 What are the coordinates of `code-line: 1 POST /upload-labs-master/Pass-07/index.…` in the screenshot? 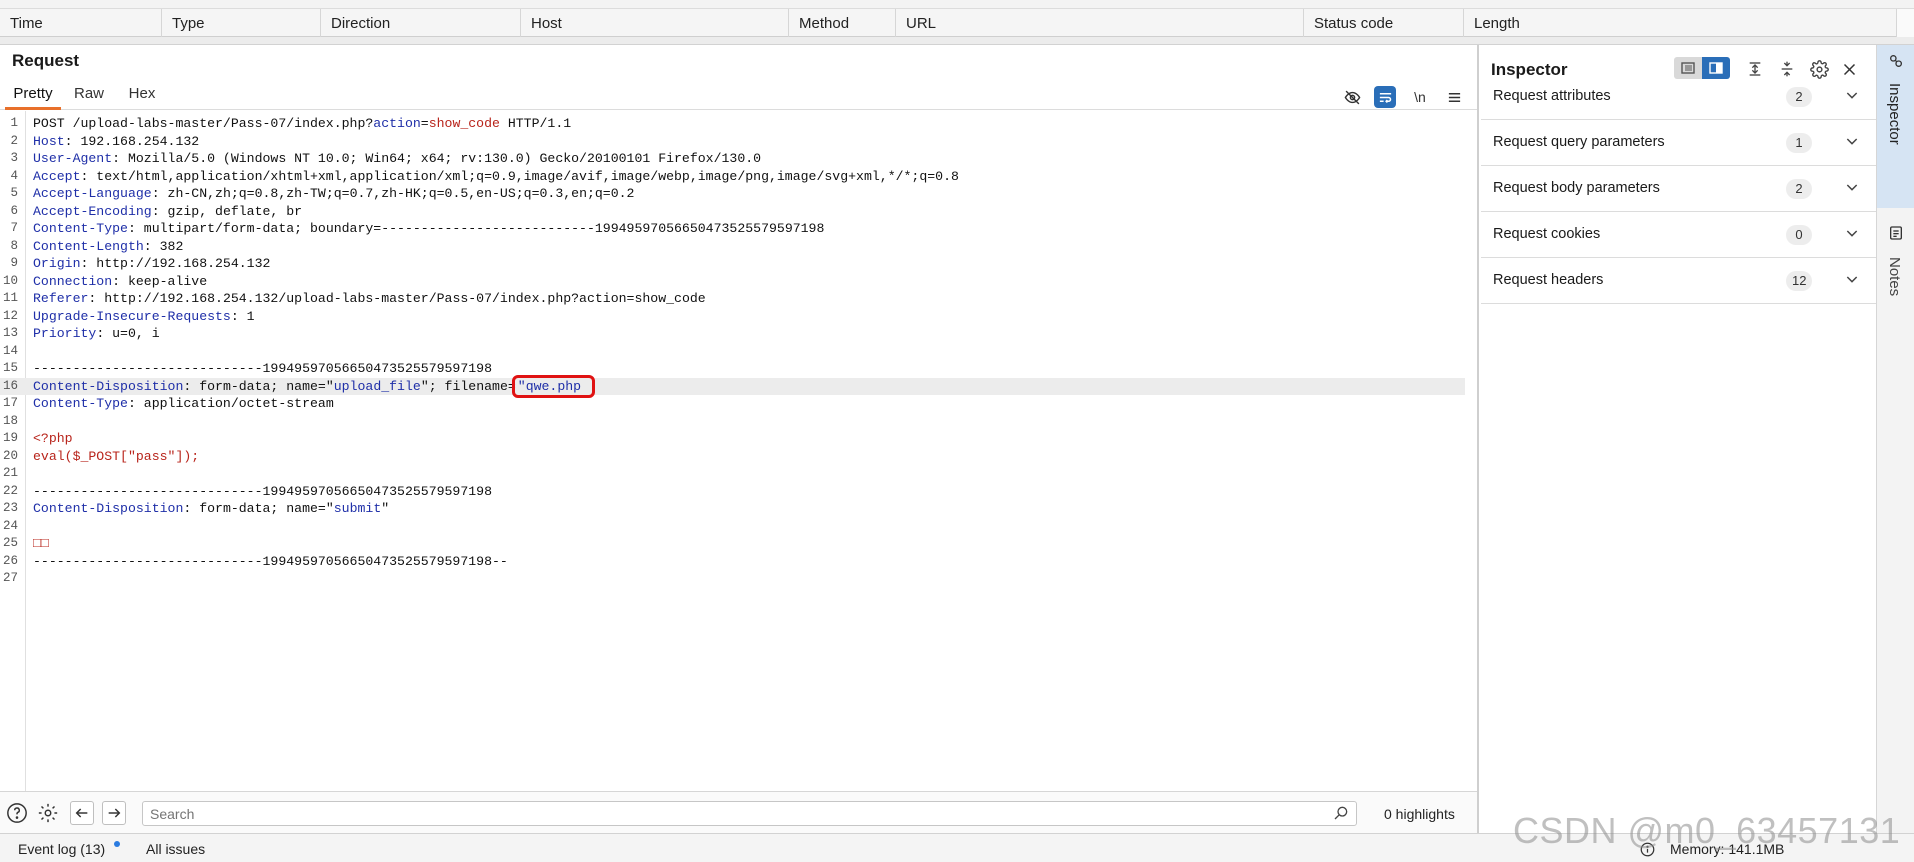 It's located at (732, 124).